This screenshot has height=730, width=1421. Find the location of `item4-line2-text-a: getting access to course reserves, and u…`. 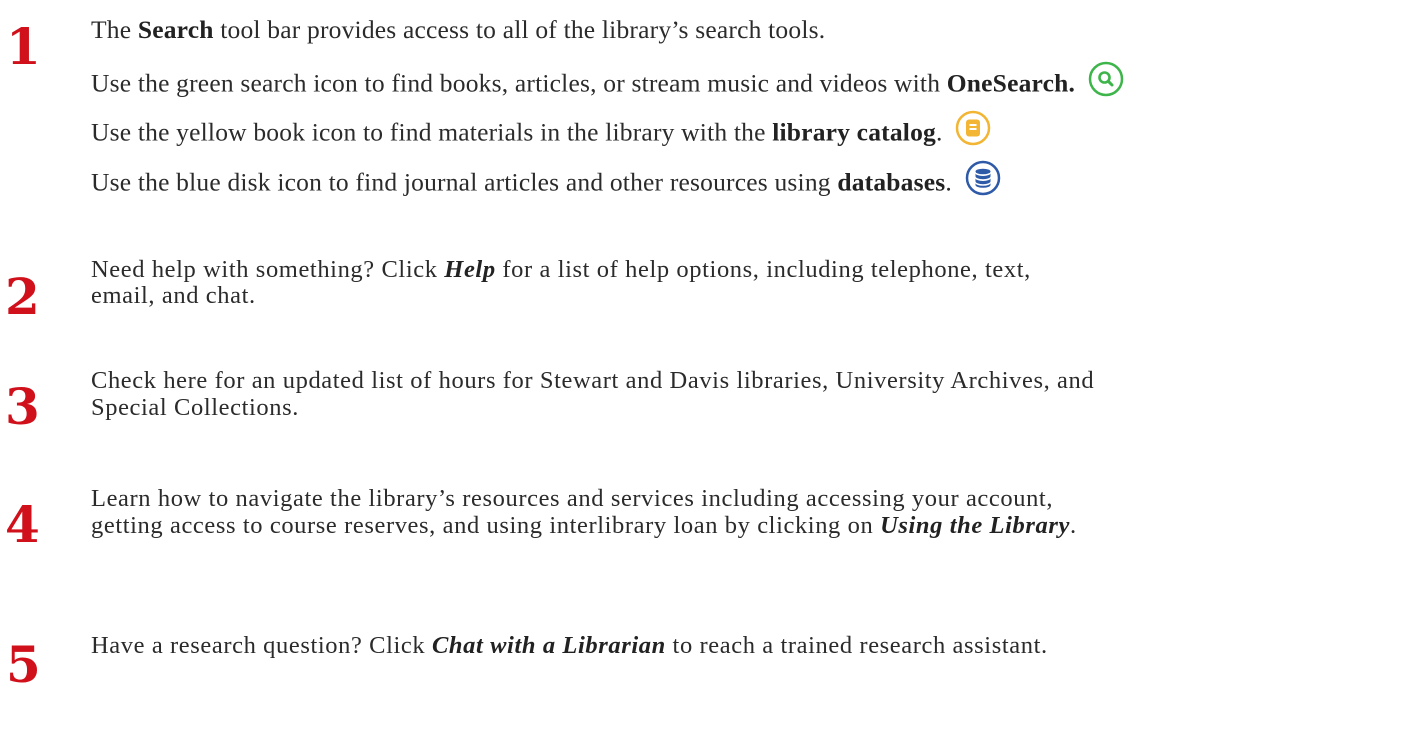

item4-line2-text-a: getting access to course reserves, and u… is located at coordinates (486, 525).